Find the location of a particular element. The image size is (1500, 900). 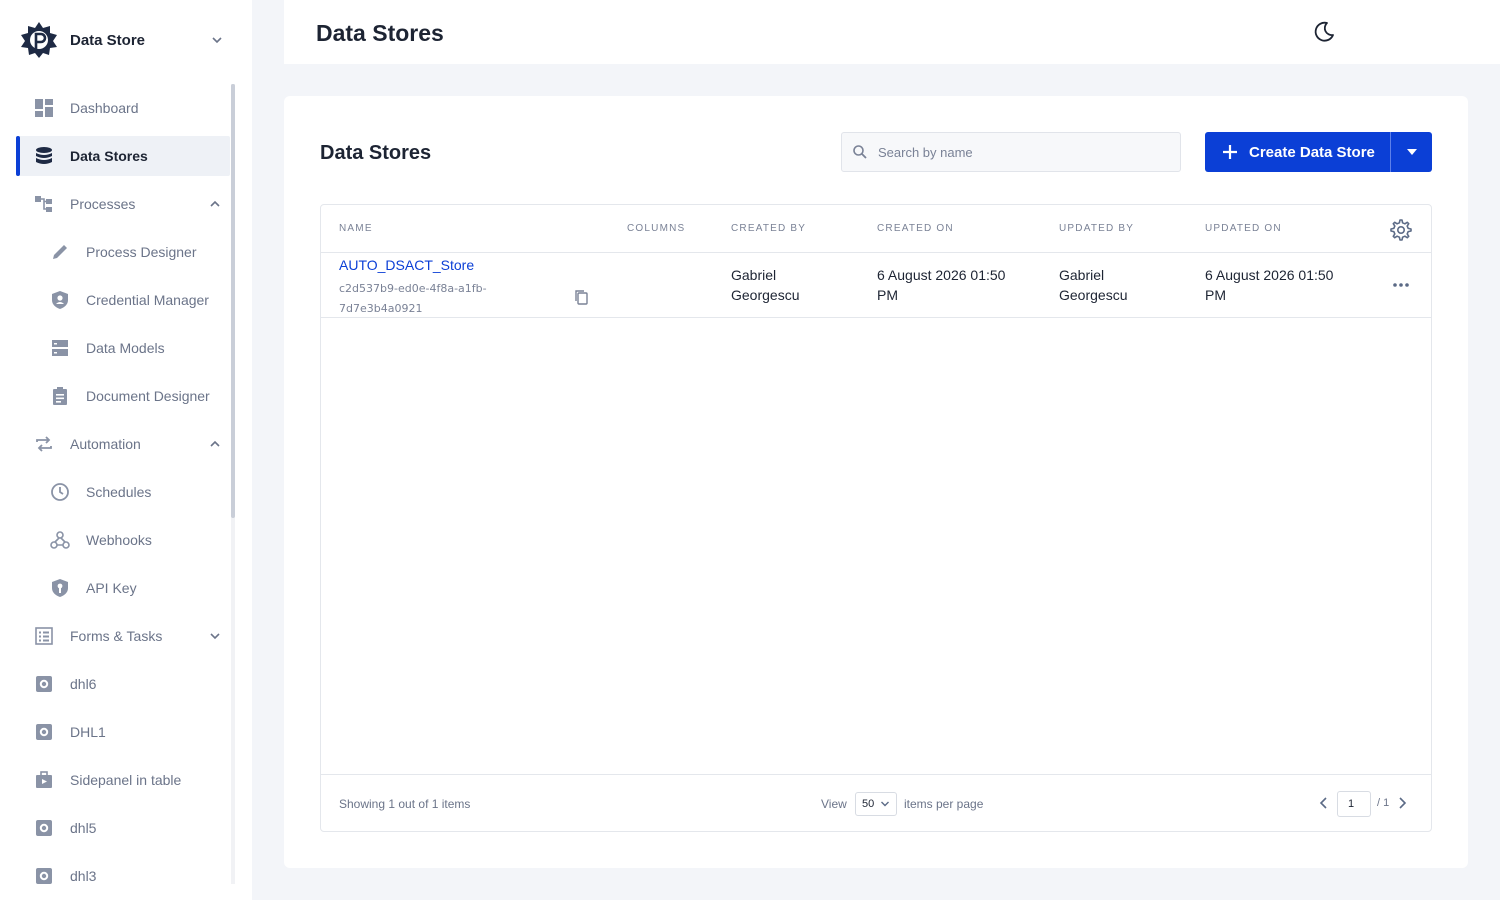

sidebar-item-sidepanel-in-table: Sidepanel in table is located at coordinates (123, 780).